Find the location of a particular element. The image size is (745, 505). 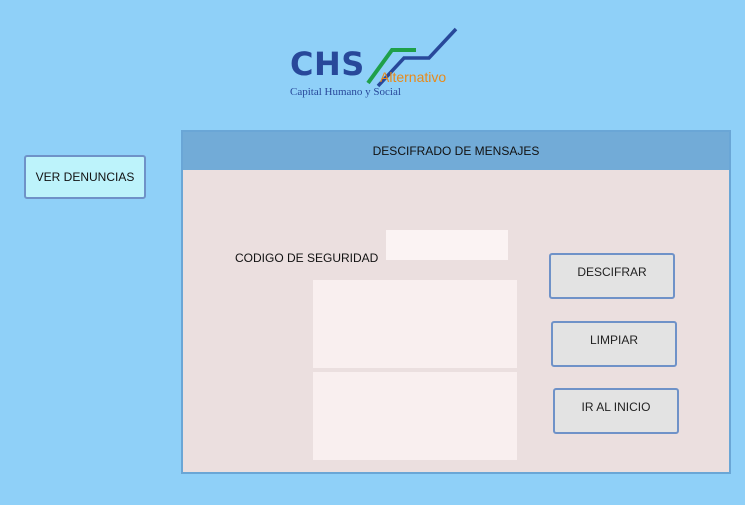

codigo-seguridad-input is located at coordinates (447, 245).